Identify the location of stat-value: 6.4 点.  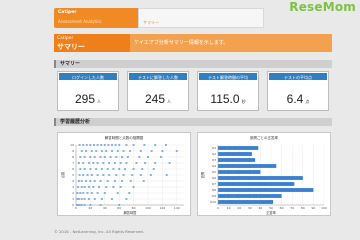
(298, 97).